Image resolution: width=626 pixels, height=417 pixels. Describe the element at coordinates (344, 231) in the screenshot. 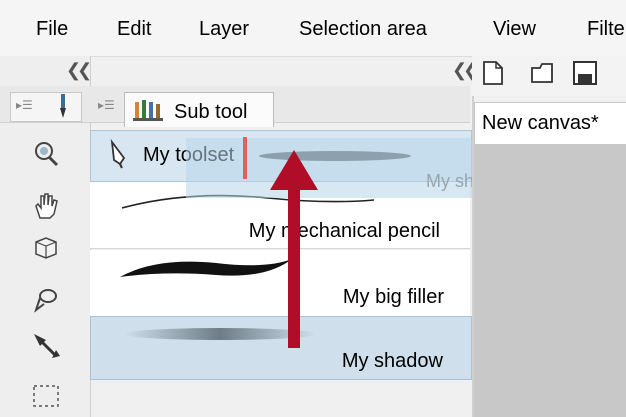

I see `brush-label: My mechanical pencil` at that location.